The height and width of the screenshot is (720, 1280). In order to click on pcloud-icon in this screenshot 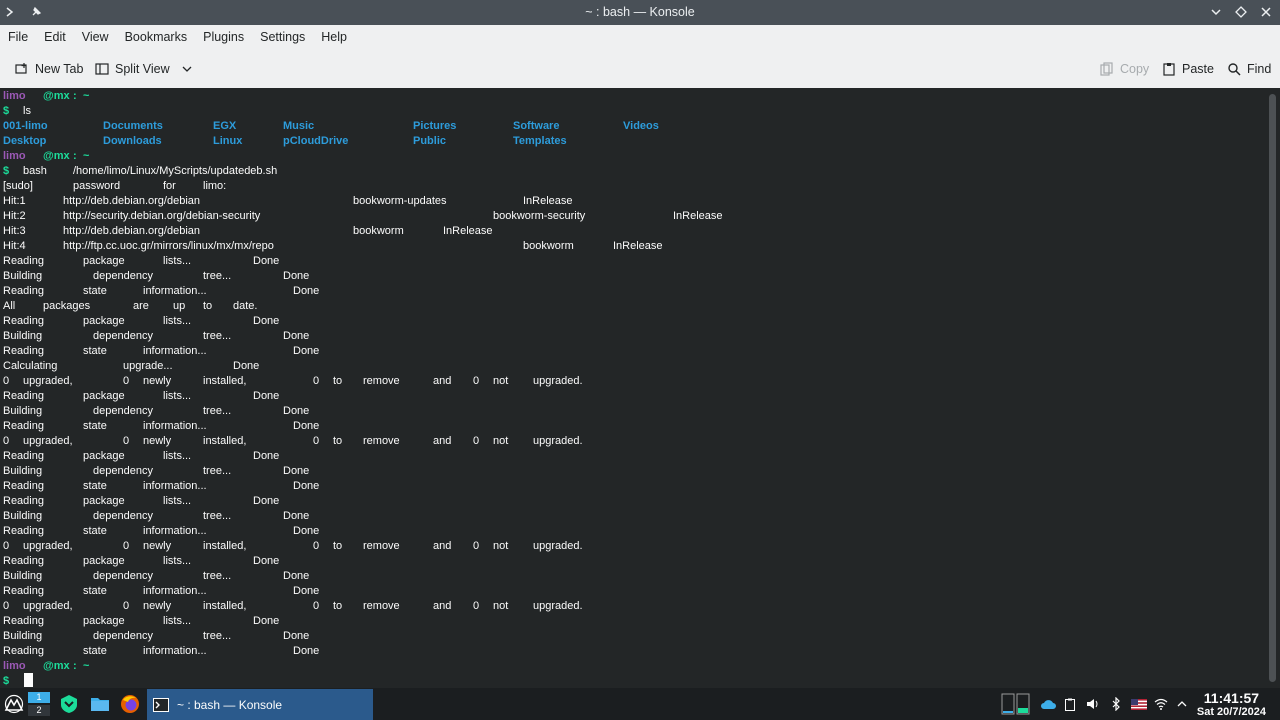, I will do `click(1048, 704)`.